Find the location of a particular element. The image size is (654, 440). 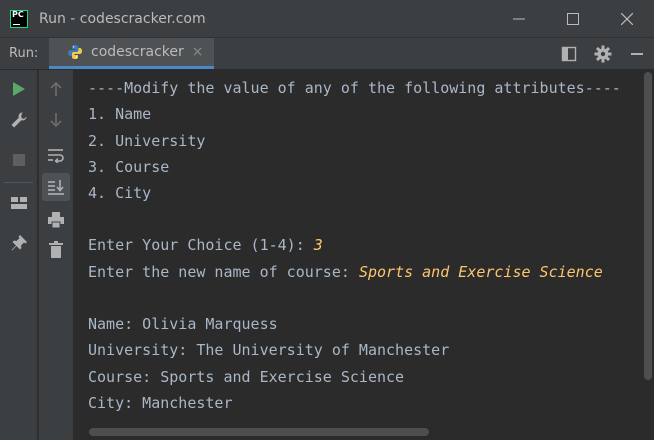

run-icon is located at coordinates (19, 89).